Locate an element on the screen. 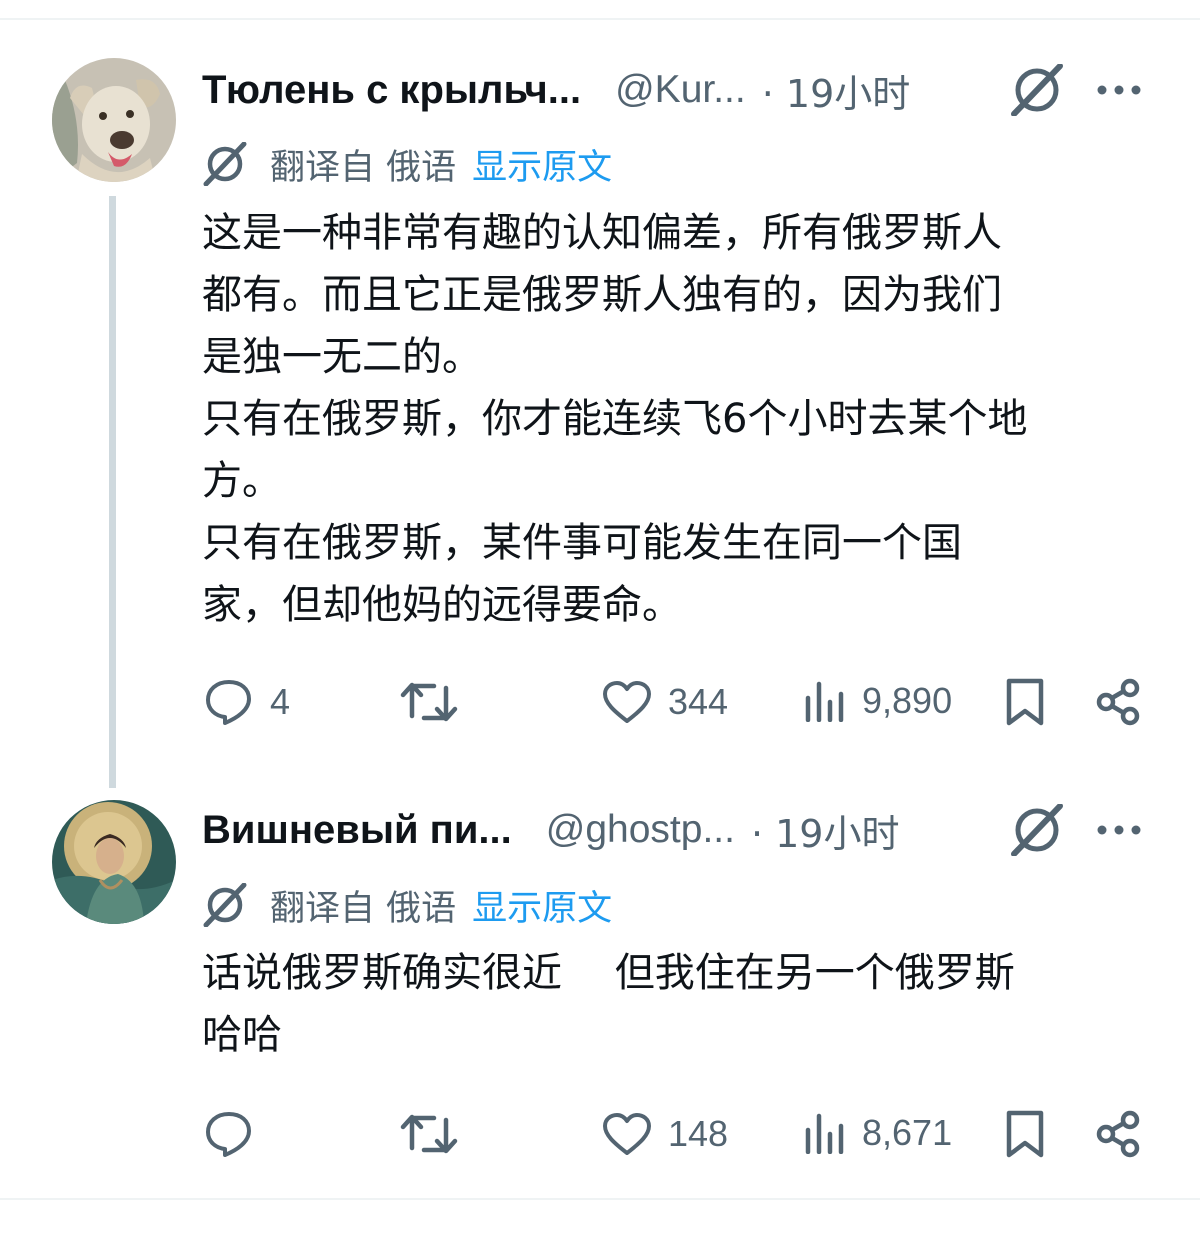 This screenshot has height=1233, width=1200. painted-woman-avatar-icon is located at coordinates (114, 862).